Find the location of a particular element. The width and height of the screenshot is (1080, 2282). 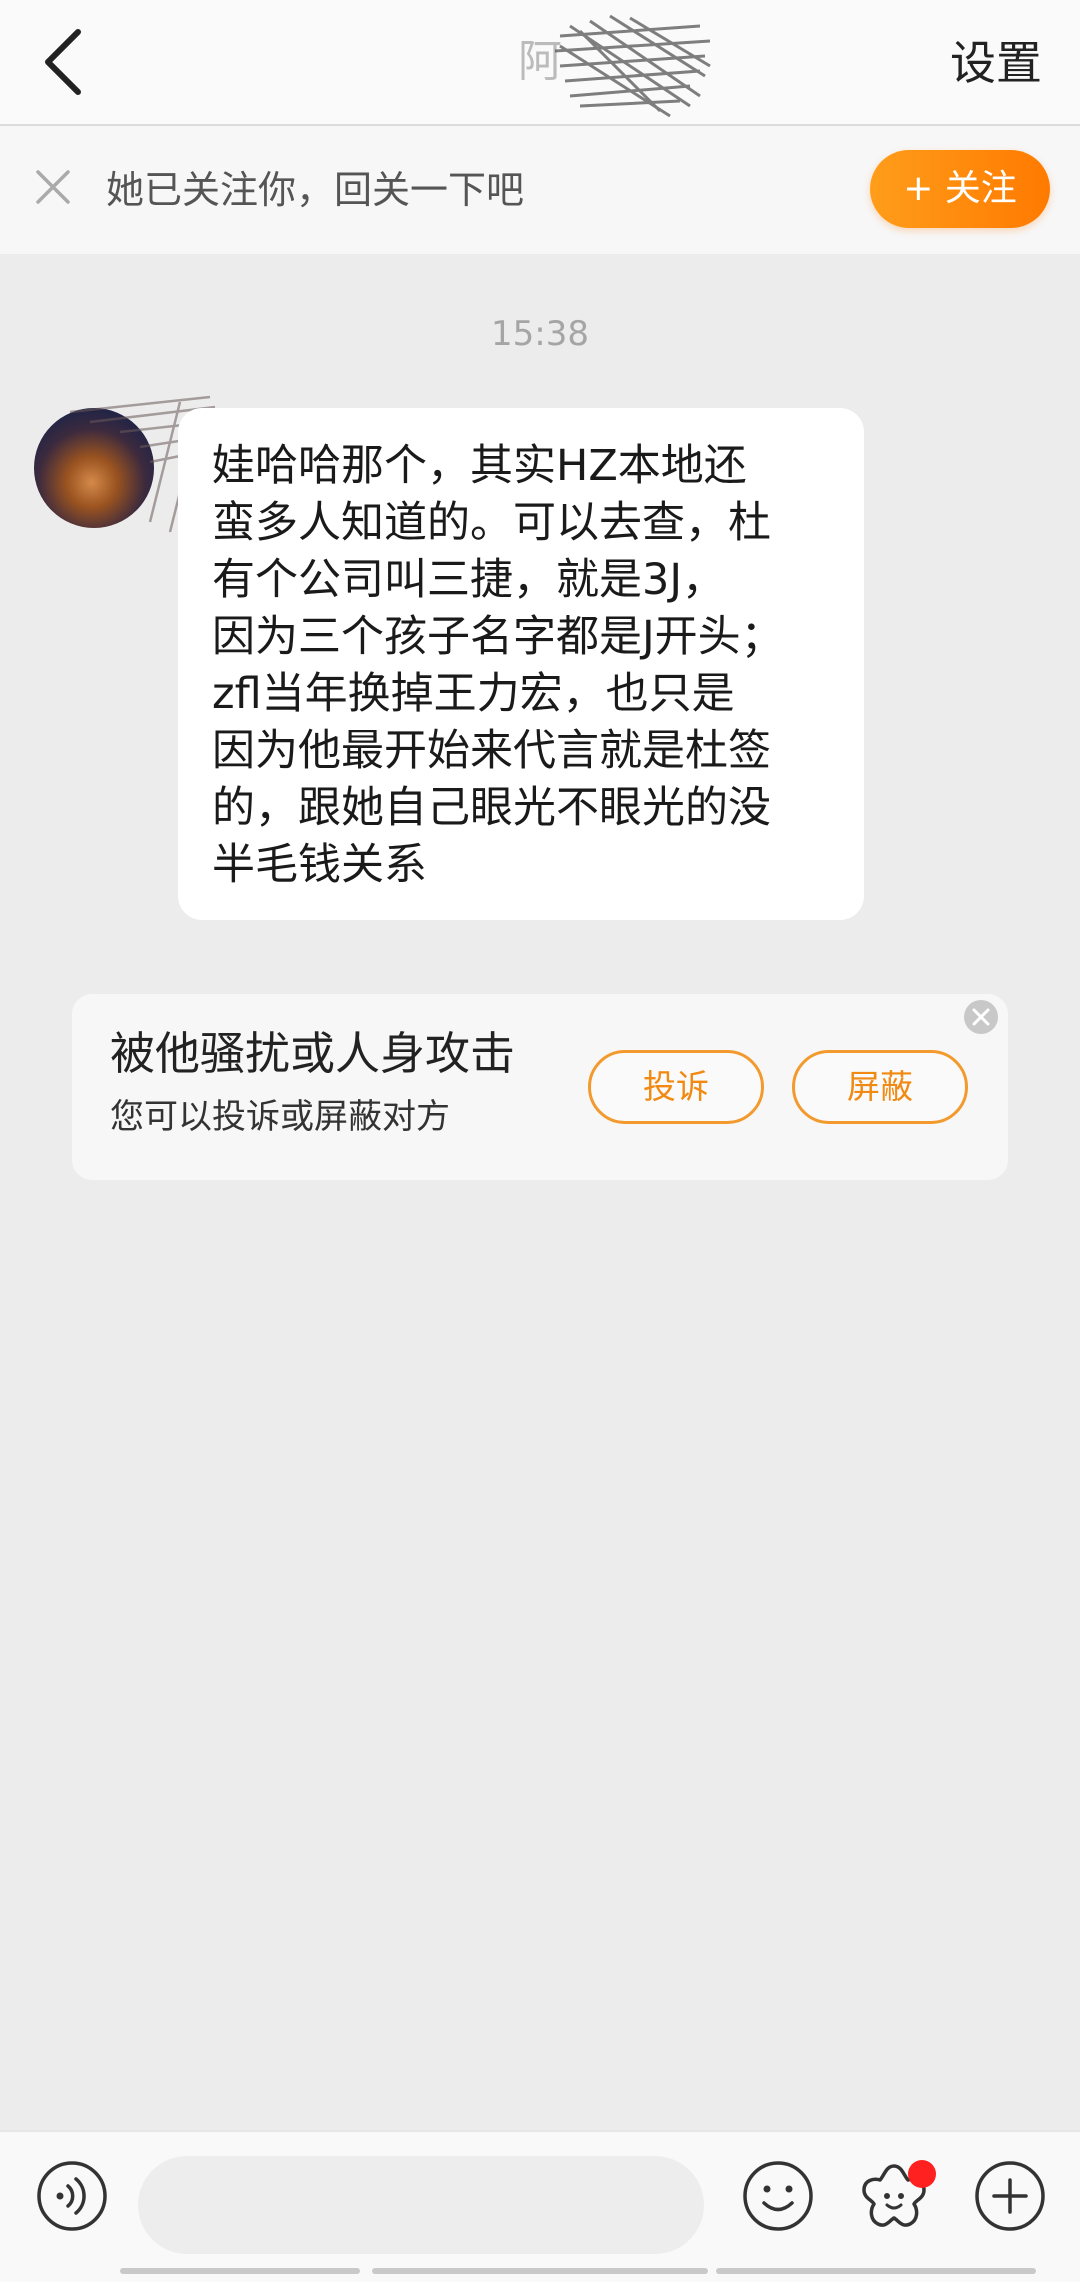

voice-icon is located at coordinates (72, 2196).